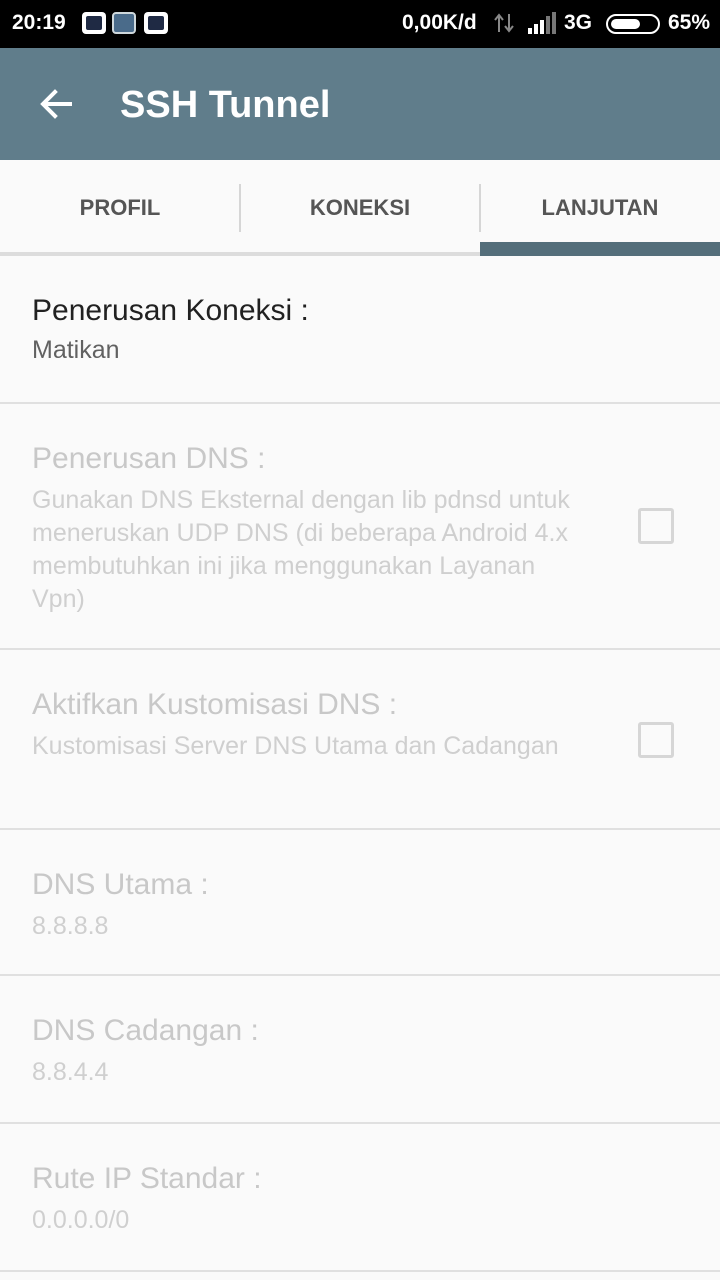  Describe the element at coordinates (542, 23) in the screenshot. I see `signal-icon` at that location.